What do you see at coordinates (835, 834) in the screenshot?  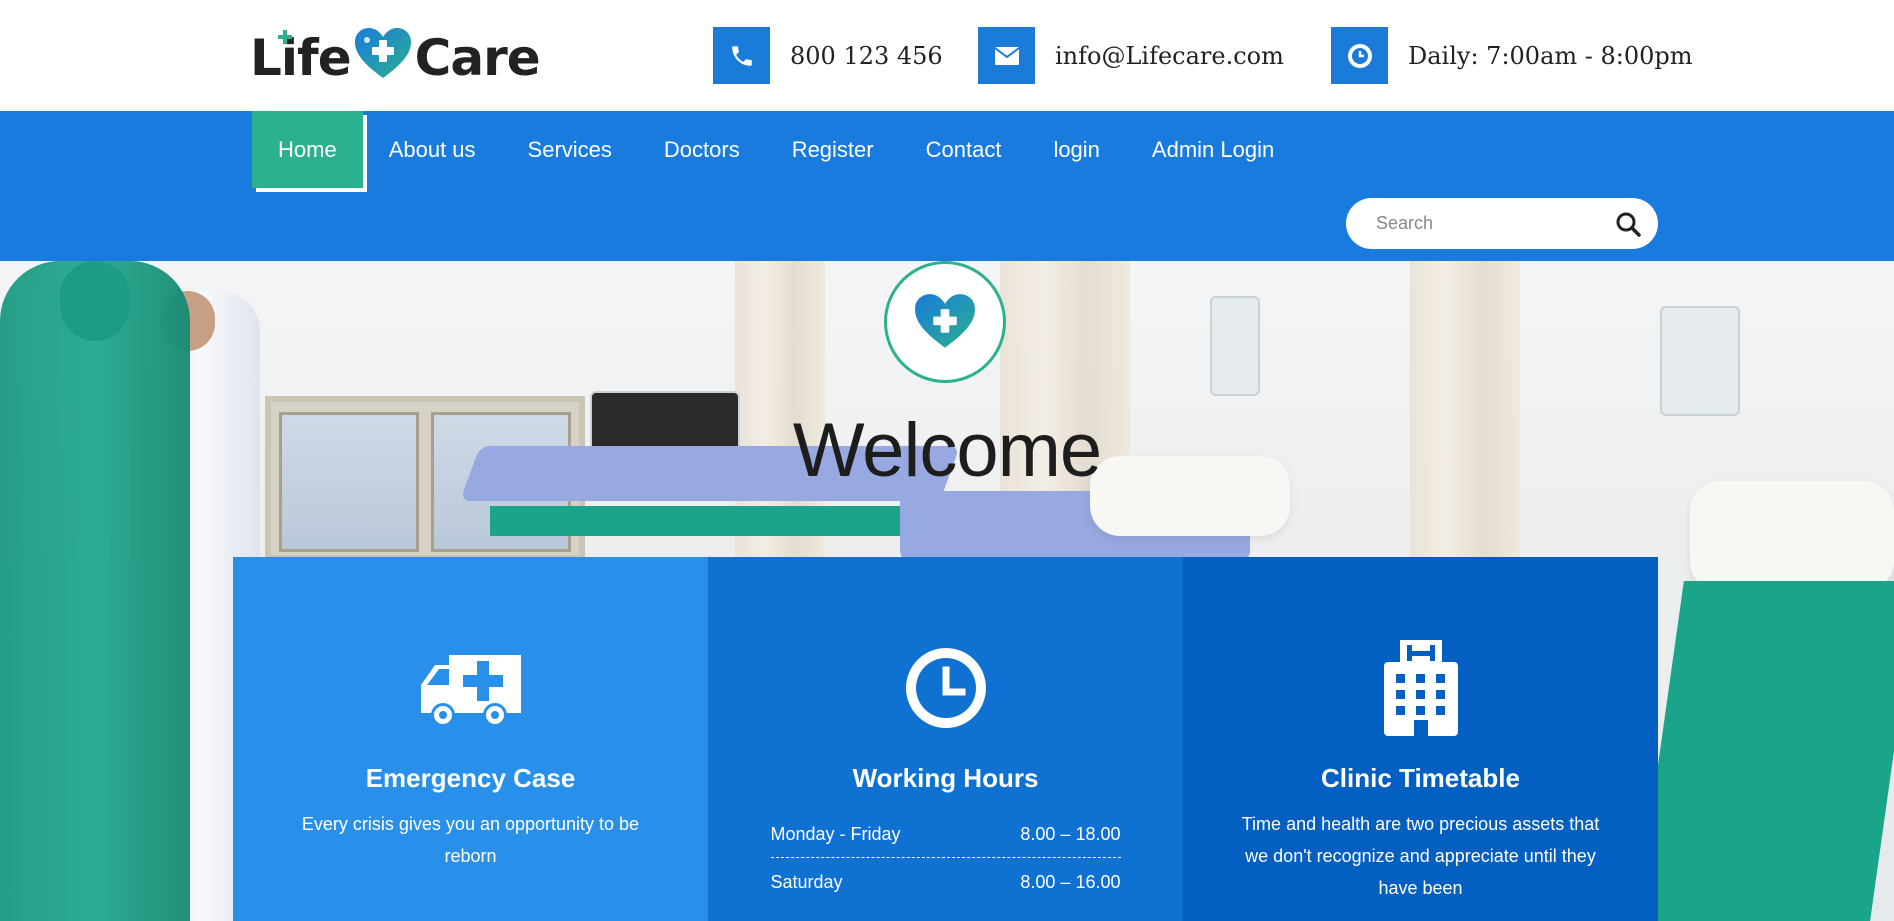 I see `hours-days: Monday - Friday` at bounding box center [835, 834].